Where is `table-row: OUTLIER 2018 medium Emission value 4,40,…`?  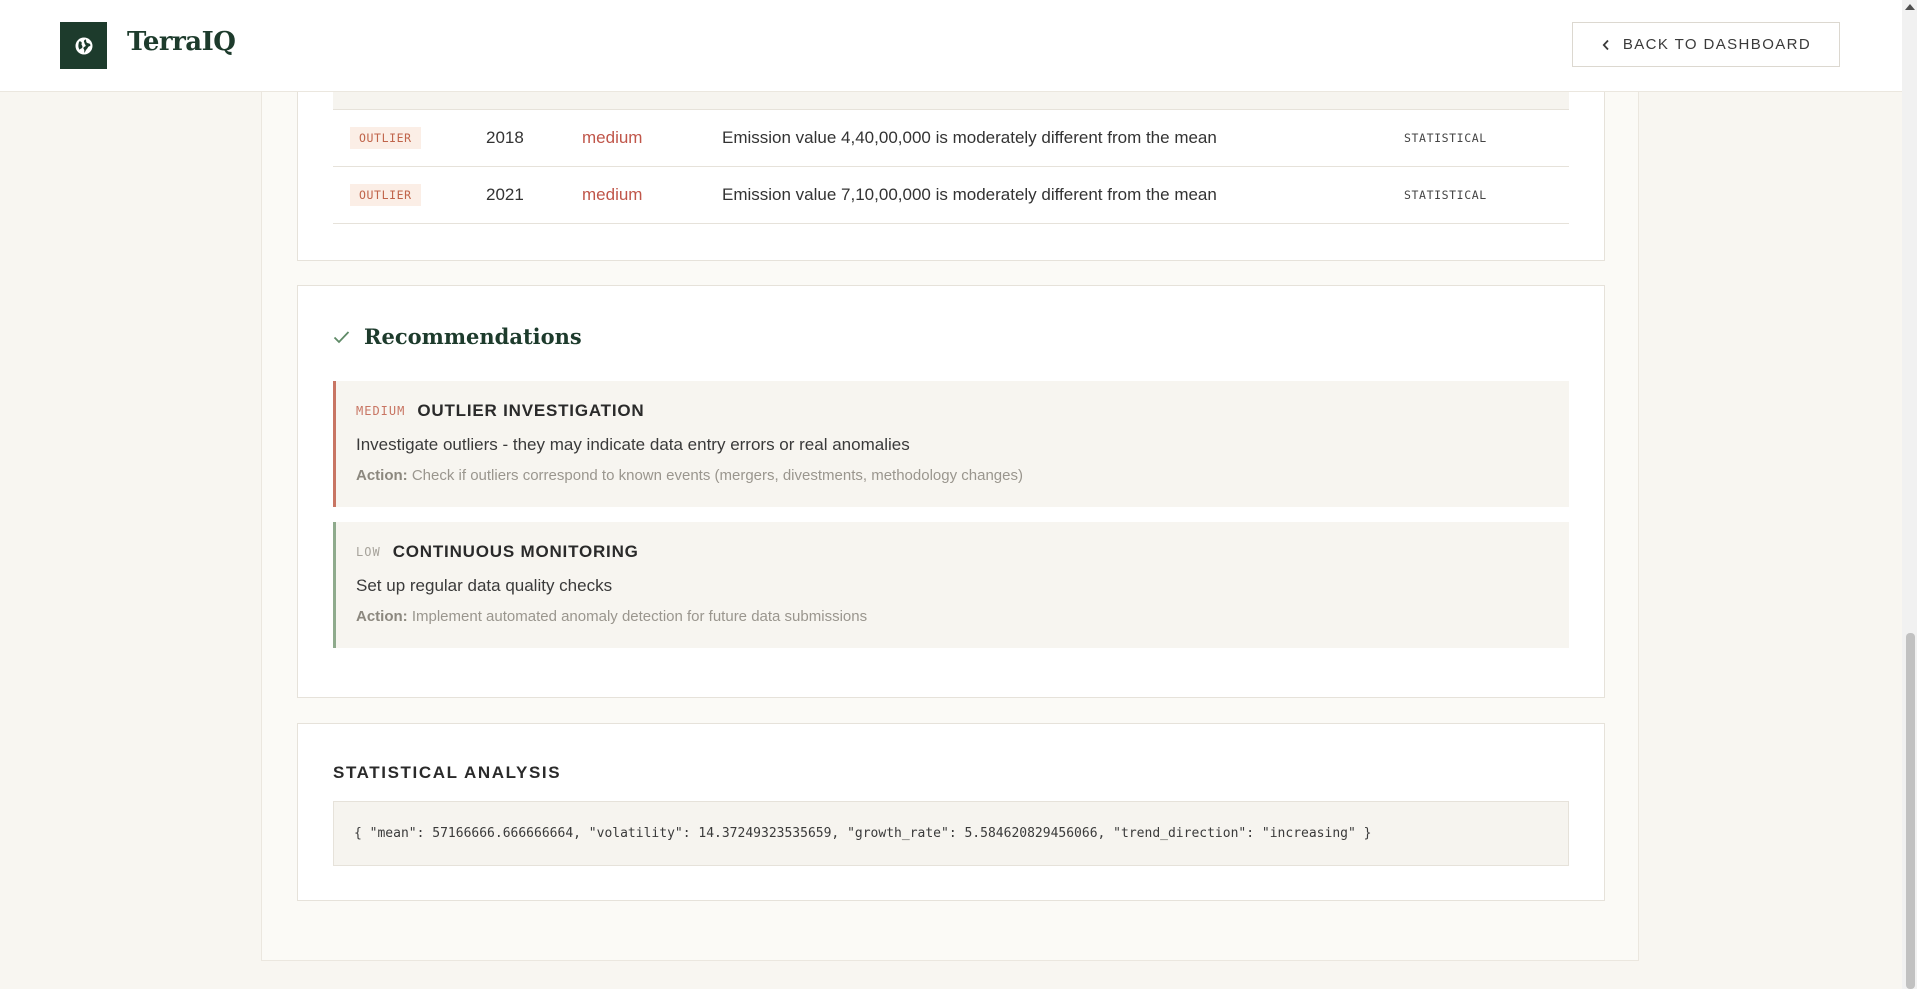
table-row: OUTLIER 2018 medium Emission value 4,40,… is located at coordinates (951, 138).